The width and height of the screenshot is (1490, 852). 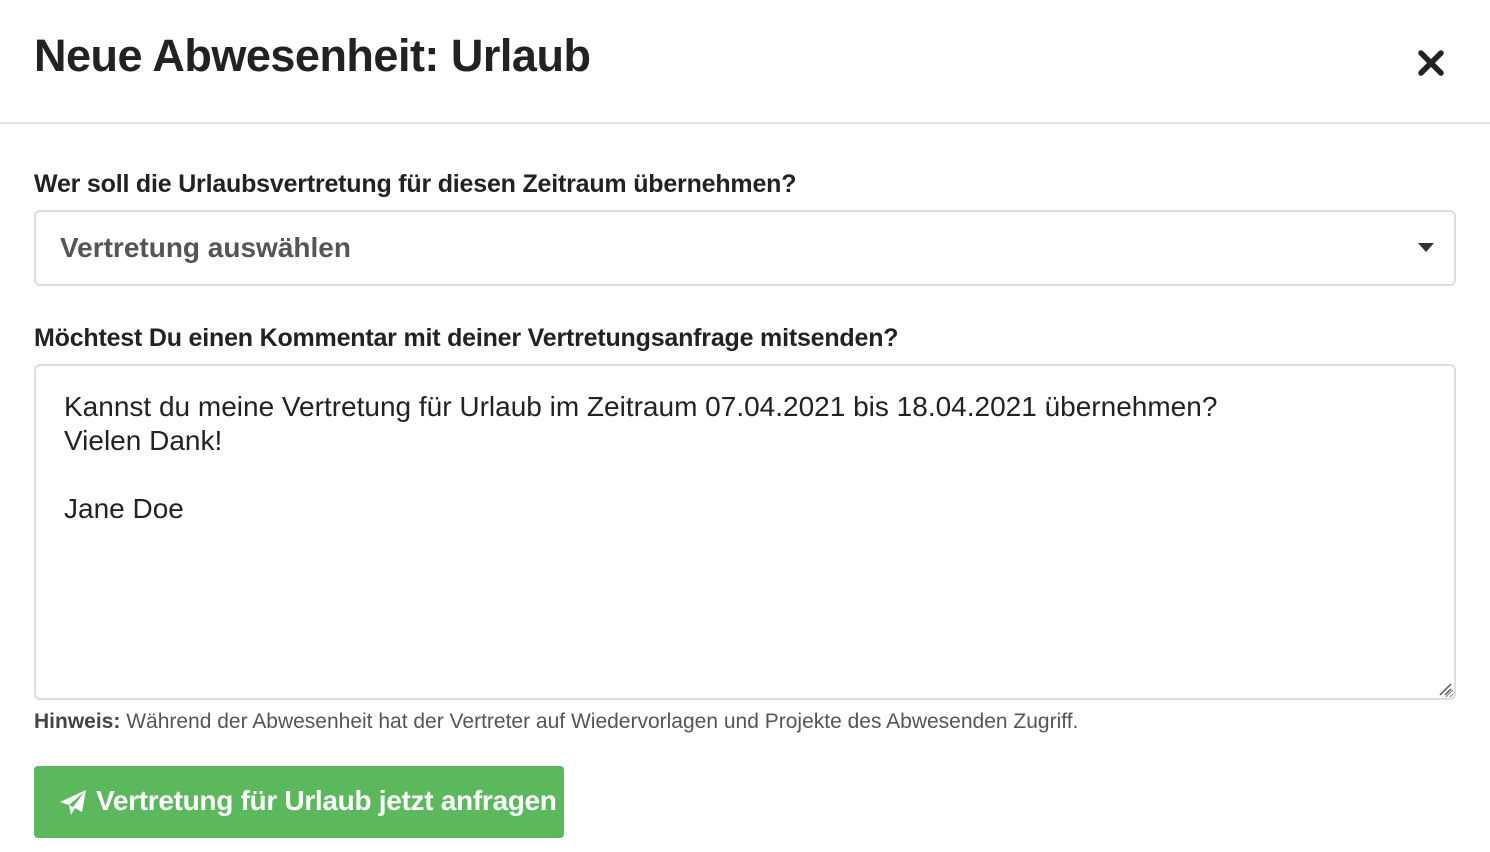 I want to click on hint-label: Hinweis:, so click(x=77, y=721).